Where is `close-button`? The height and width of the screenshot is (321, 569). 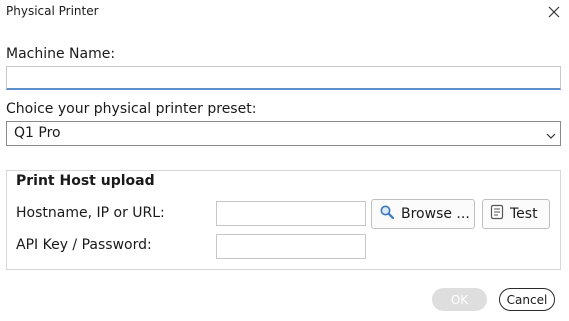 close-button is located at coordinates (554, 12).